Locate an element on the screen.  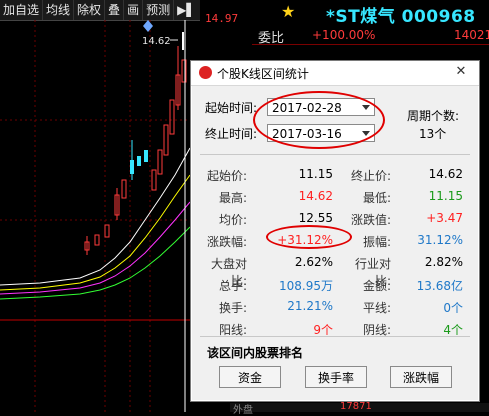
ex-rights-button: 除权 is located at coordinates (90, 10).